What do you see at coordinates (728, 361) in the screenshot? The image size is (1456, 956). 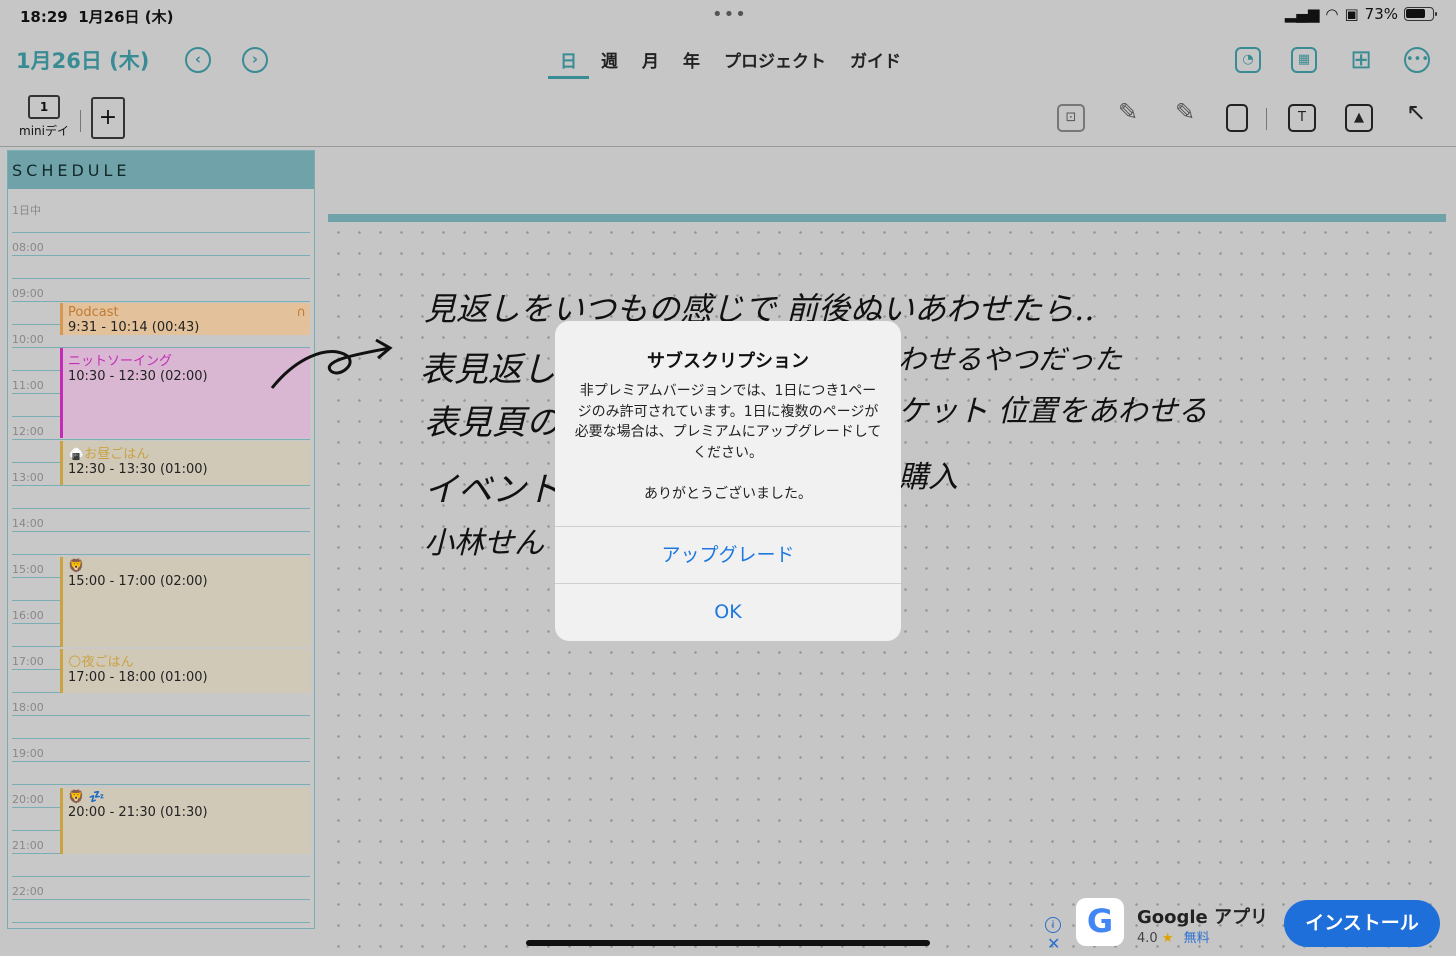 I see `dialog-title: サブスクリプション` at bounding box center [728, 361].